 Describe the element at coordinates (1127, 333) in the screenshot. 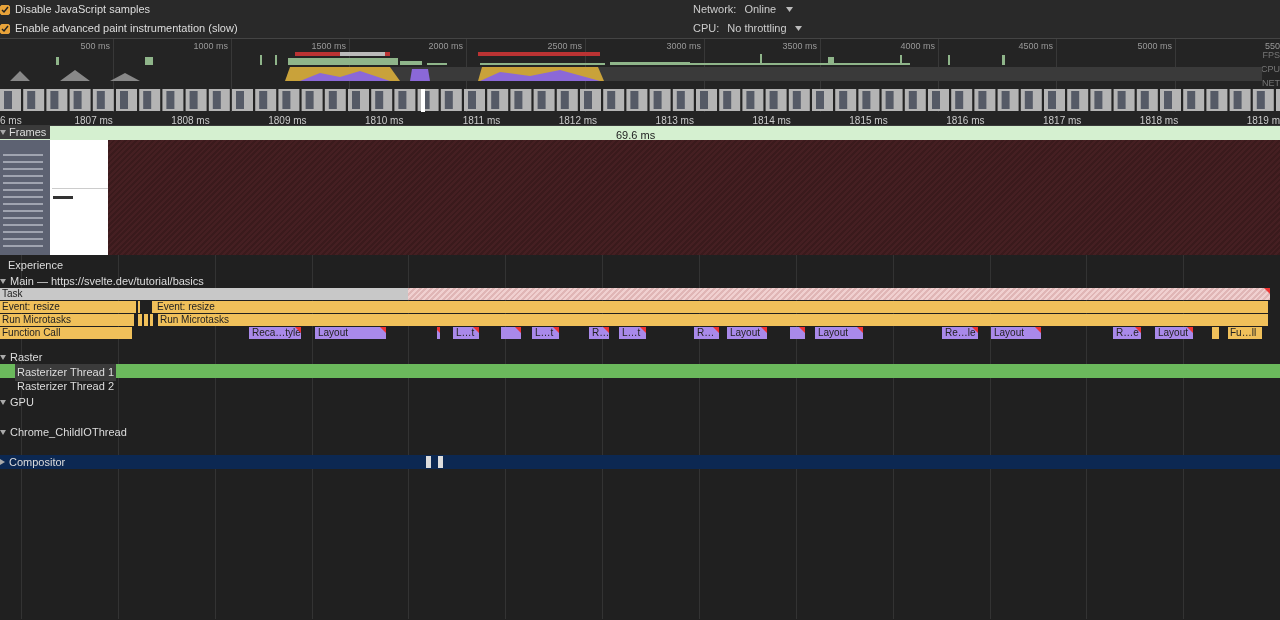

I see `layout-bar: R…e` at that location.